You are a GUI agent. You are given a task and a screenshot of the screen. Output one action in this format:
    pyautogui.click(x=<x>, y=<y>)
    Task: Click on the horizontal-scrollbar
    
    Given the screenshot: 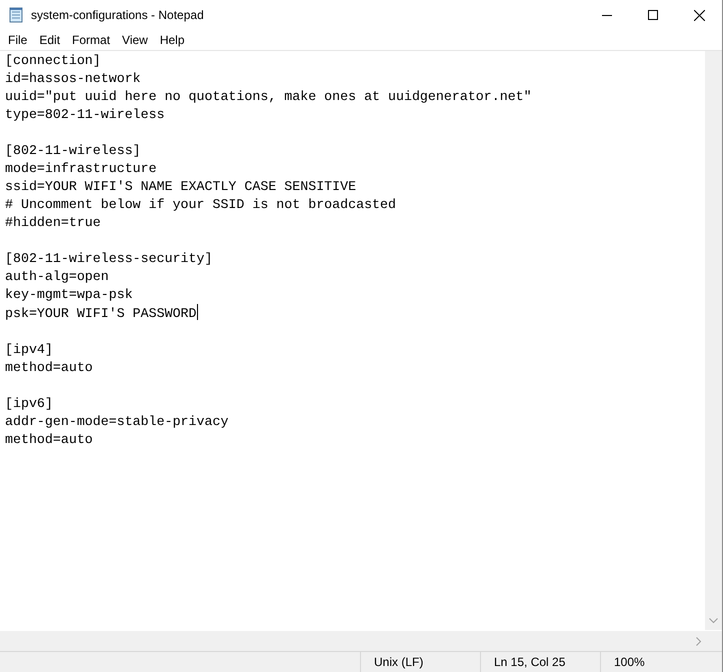 What is the action you would take?
    pyautogui.click(x=361, y=640)
    